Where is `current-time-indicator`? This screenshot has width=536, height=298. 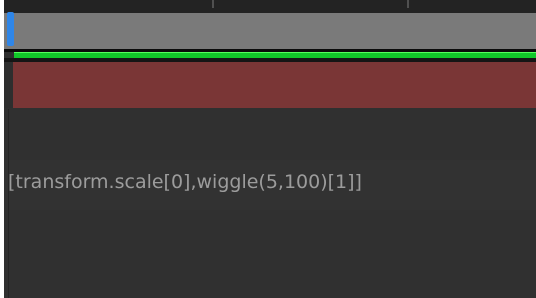
current-time-indicator is located at coordinates (10, 29).